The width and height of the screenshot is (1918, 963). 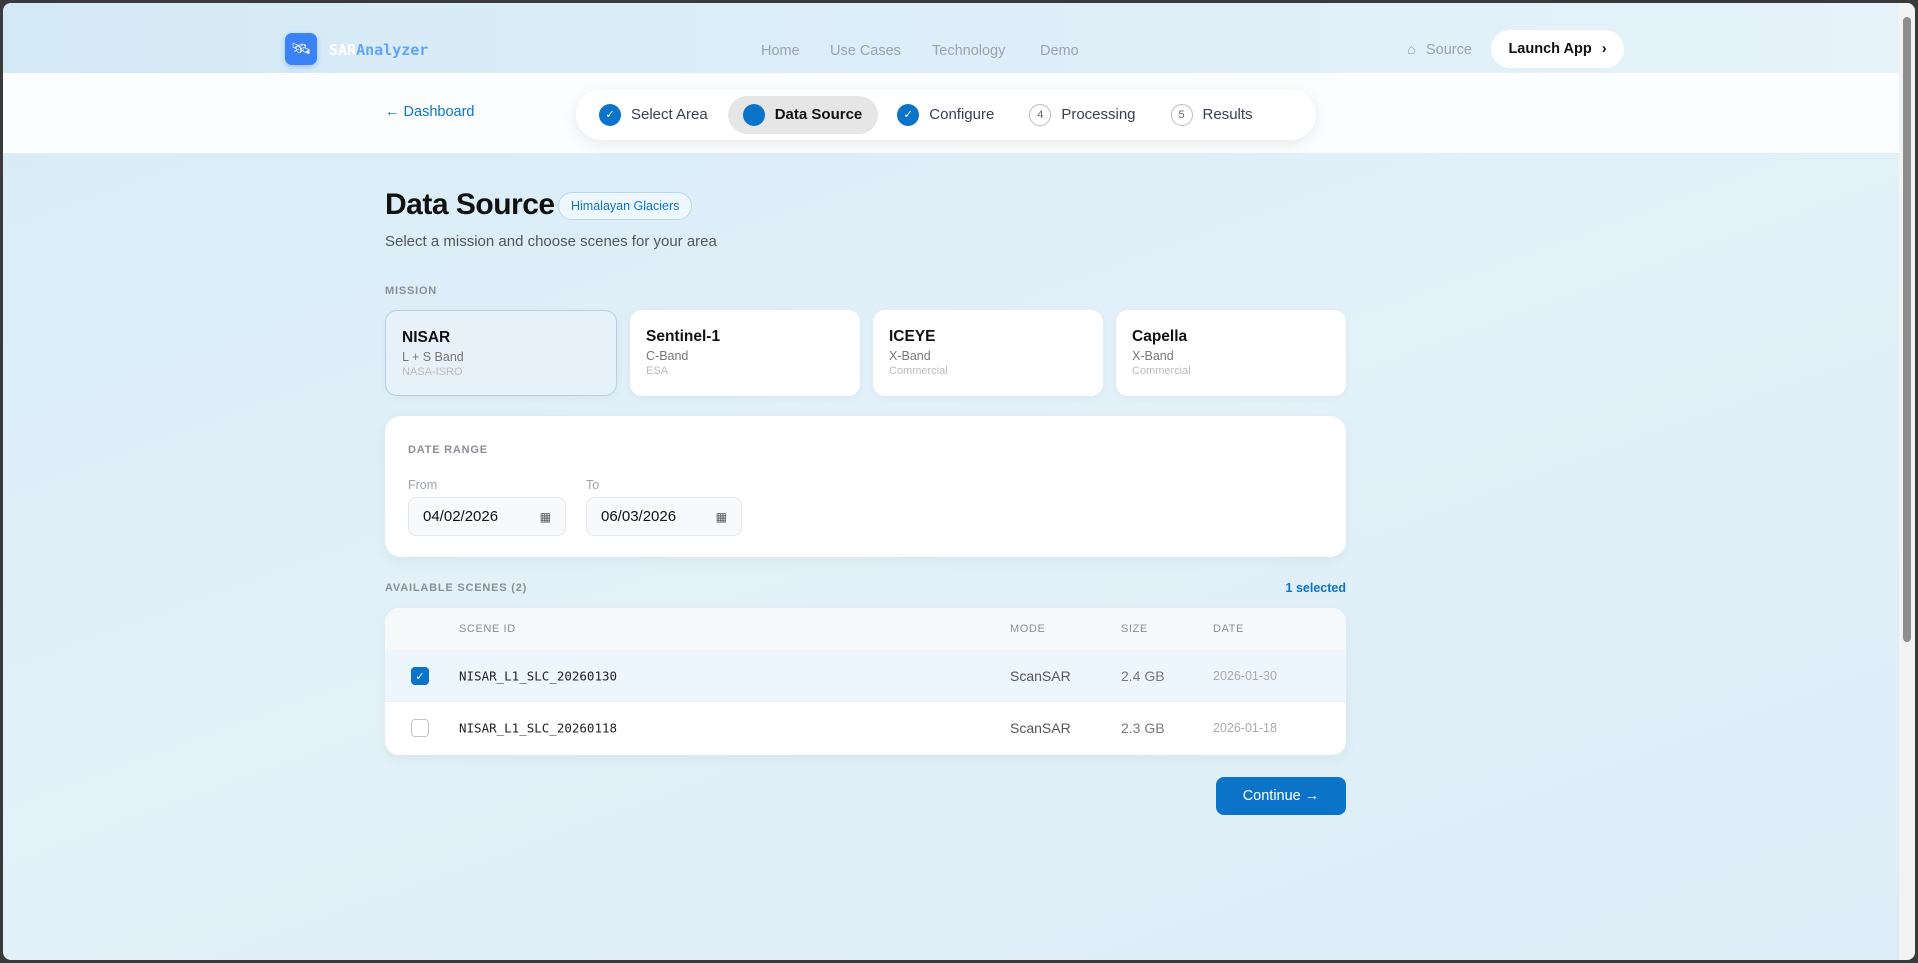 What do you see at coordinates (912, 336) in the screenshot?
I see `mission-name: ICEYE` at bounding box center [912, 336].